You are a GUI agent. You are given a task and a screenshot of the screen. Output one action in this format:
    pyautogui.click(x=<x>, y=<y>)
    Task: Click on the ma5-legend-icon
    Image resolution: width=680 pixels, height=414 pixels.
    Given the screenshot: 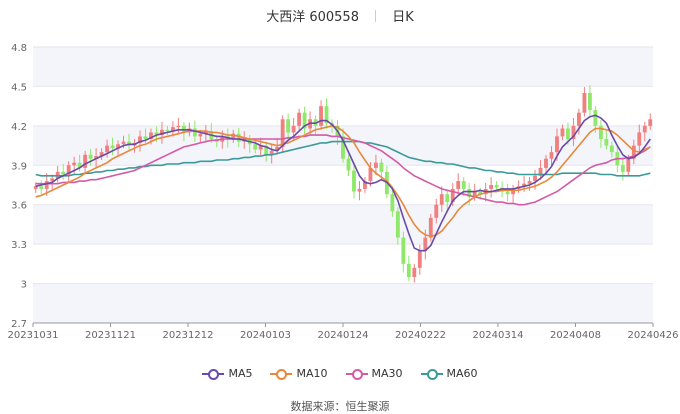 What is the action you would take?
    pyautogui.click(x=213, y=374)
    